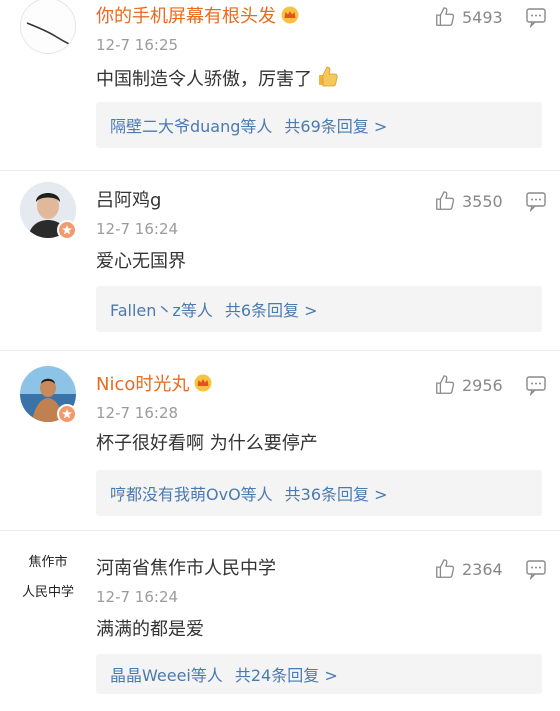 The width and height of the screenshot is (560, 711). Describe the element at coordinates (161, 309) in the screenshot. I see `reply-users: Fallen丶z等人` at that location.